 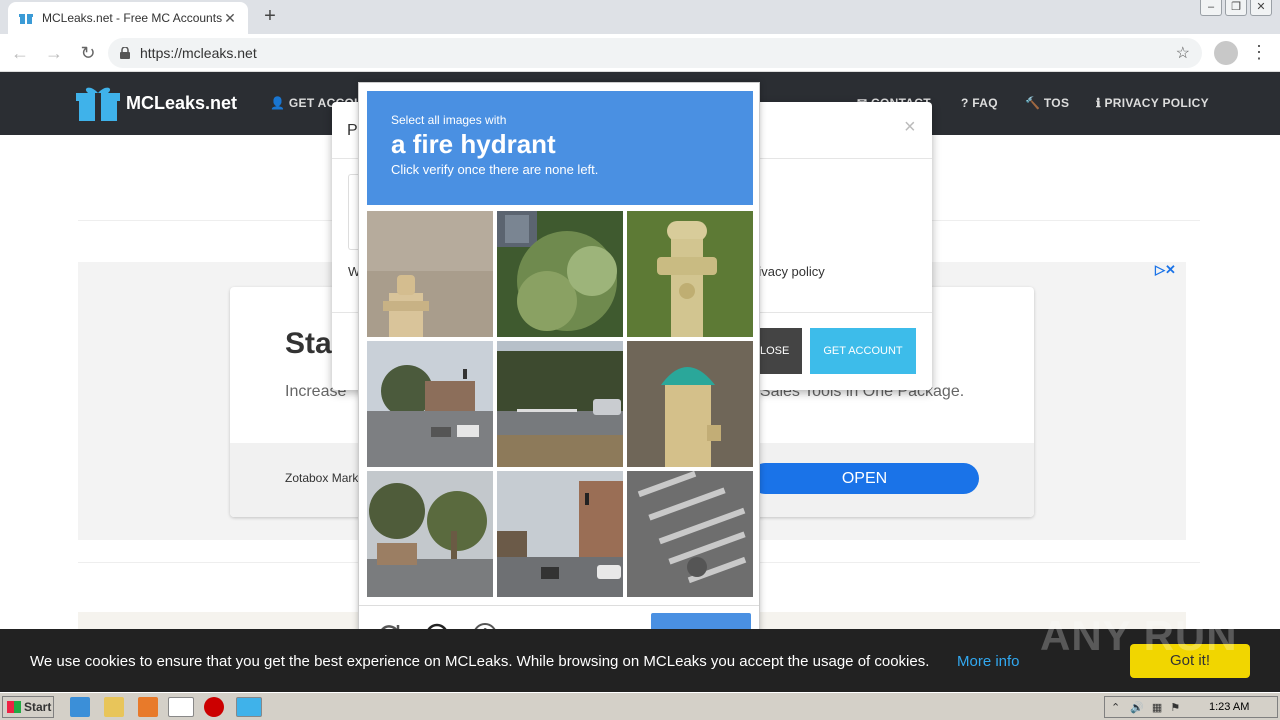 I want to click on browser-tab: MCLeaks.net - Free MC Accounts ✕, so click(x=128, y=18).